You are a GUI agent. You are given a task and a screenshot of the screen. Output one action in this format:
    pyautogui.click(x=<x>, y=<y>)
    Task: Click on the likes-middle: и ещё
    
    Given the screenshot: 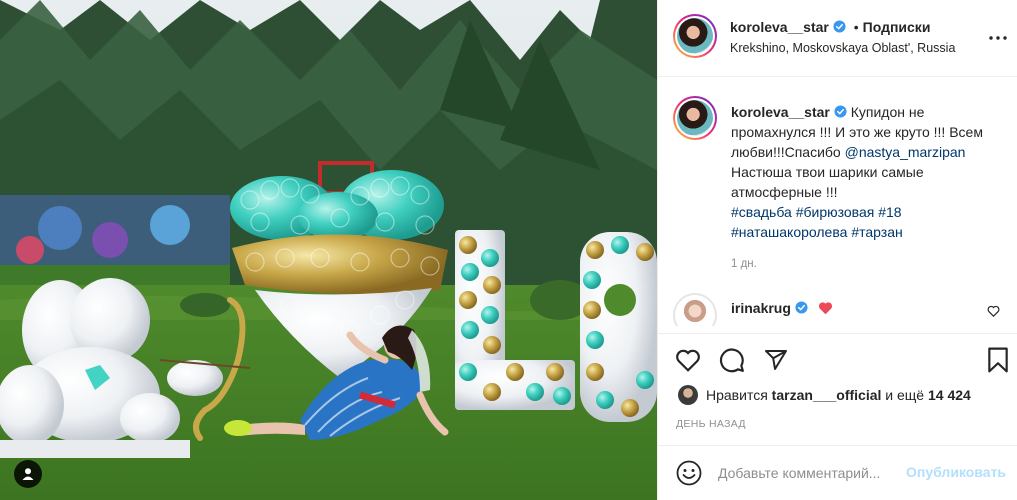 What is the action you would take?
    pyautogui.click(x=905, y=395)
    